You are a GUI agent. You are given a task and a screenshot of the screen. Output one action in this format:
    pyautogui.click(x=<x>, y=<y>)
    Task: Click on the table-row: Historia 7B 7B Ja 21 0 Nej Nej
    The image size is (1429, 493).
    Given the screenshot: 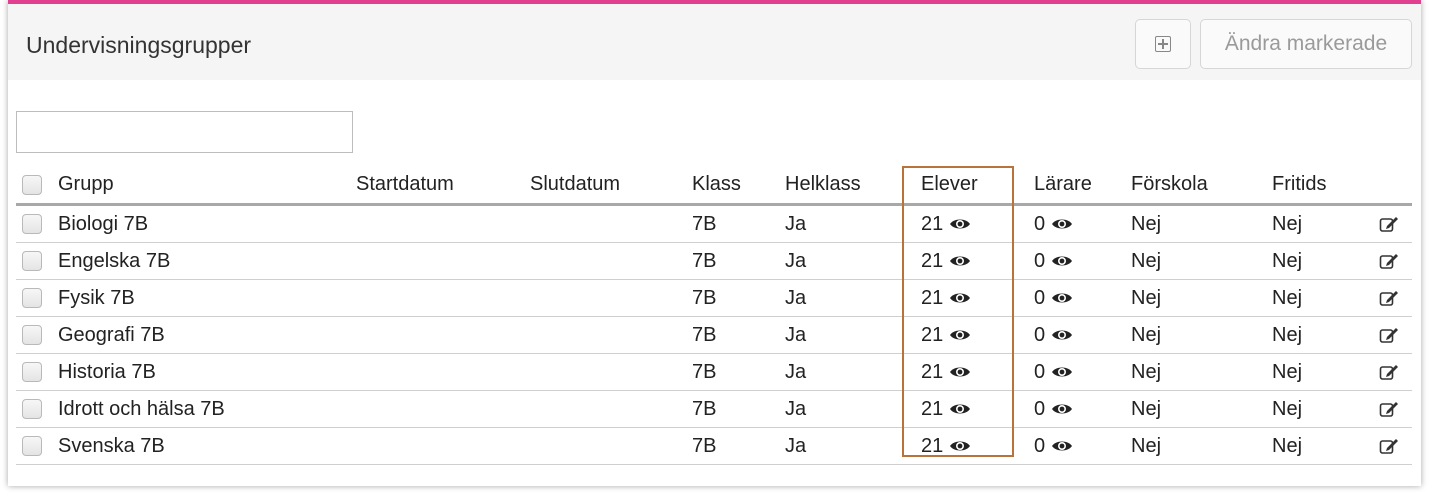 What is the action you would take?
    pyautogui.click(x=714, y=372)
    